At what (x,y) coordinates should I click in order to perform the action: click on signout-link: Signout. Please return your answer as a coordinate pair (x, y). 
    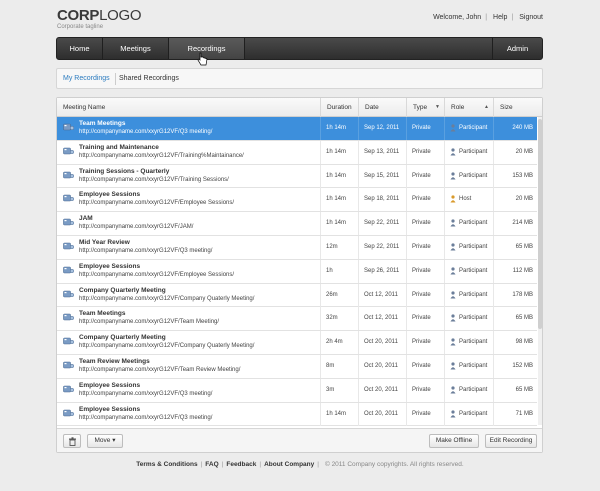
    Looking at the image, I should click on (531, 17).